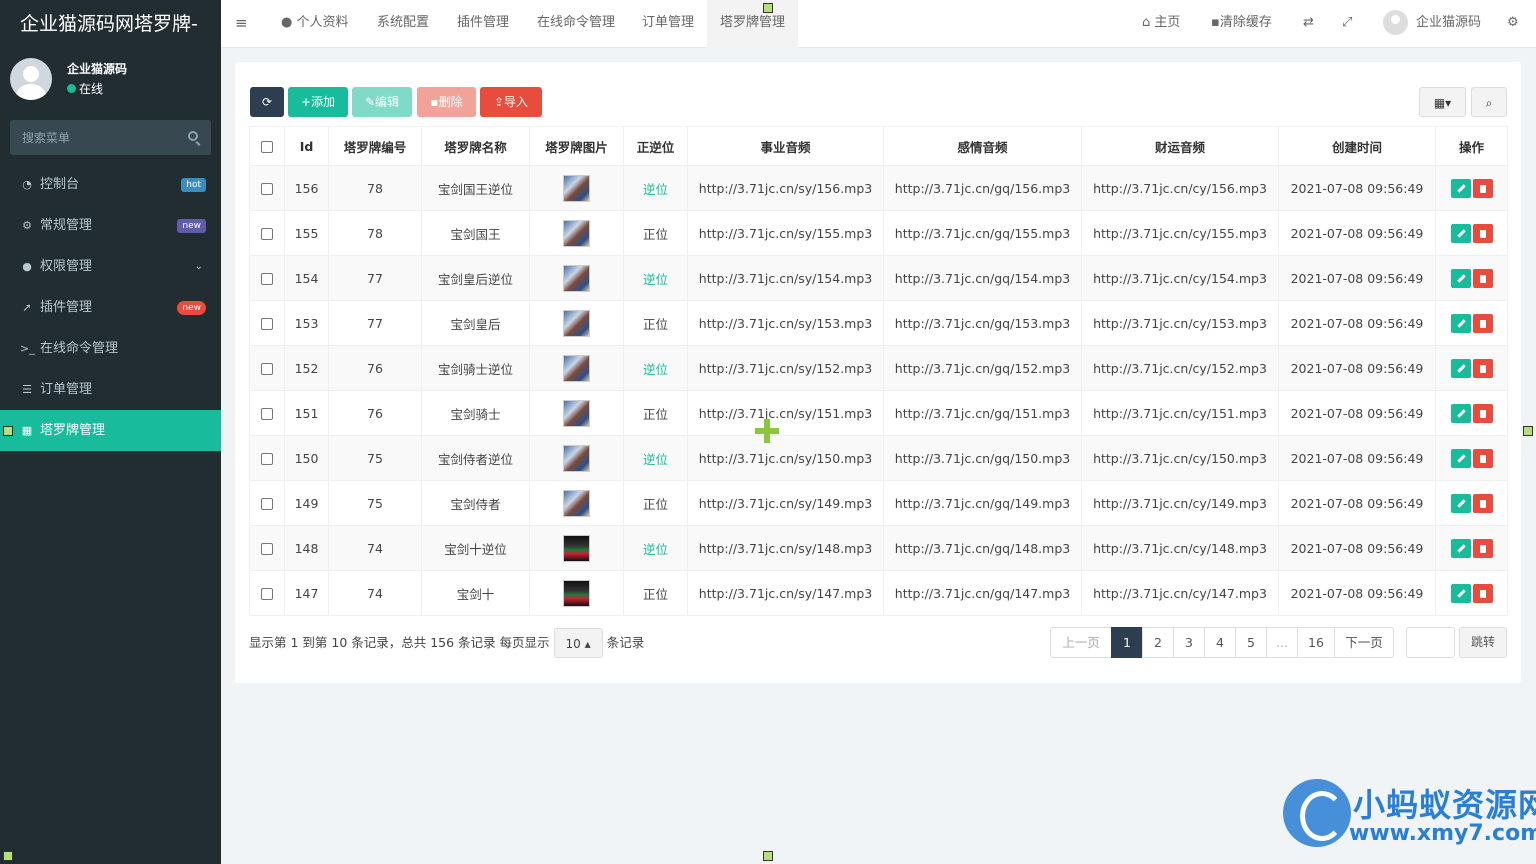 The height and width of the screenshot is (864, 1536). Describe the element at coordinates (1347, 24) in the screenshot. I see `fullscreen-icon: ⤢` at that location.